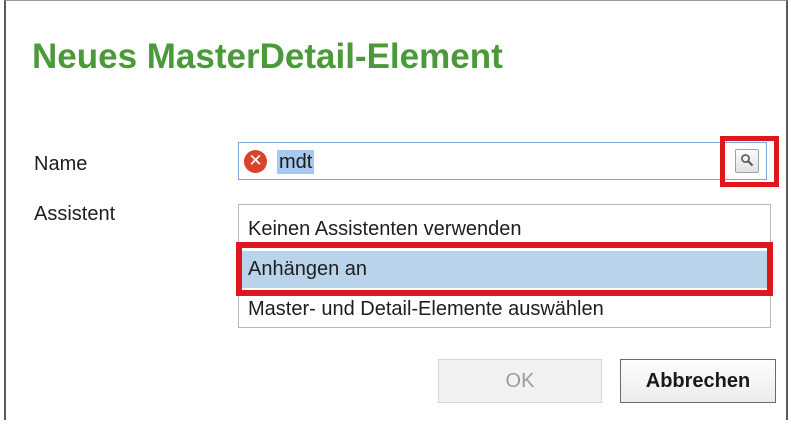 The width and height of the screenshot is (791, 425). What do you see at coordinates (267, 56) in the screenshot?
I see `dialog-title: Neues MasterDetail-Element` at bounding box center [267, 56].